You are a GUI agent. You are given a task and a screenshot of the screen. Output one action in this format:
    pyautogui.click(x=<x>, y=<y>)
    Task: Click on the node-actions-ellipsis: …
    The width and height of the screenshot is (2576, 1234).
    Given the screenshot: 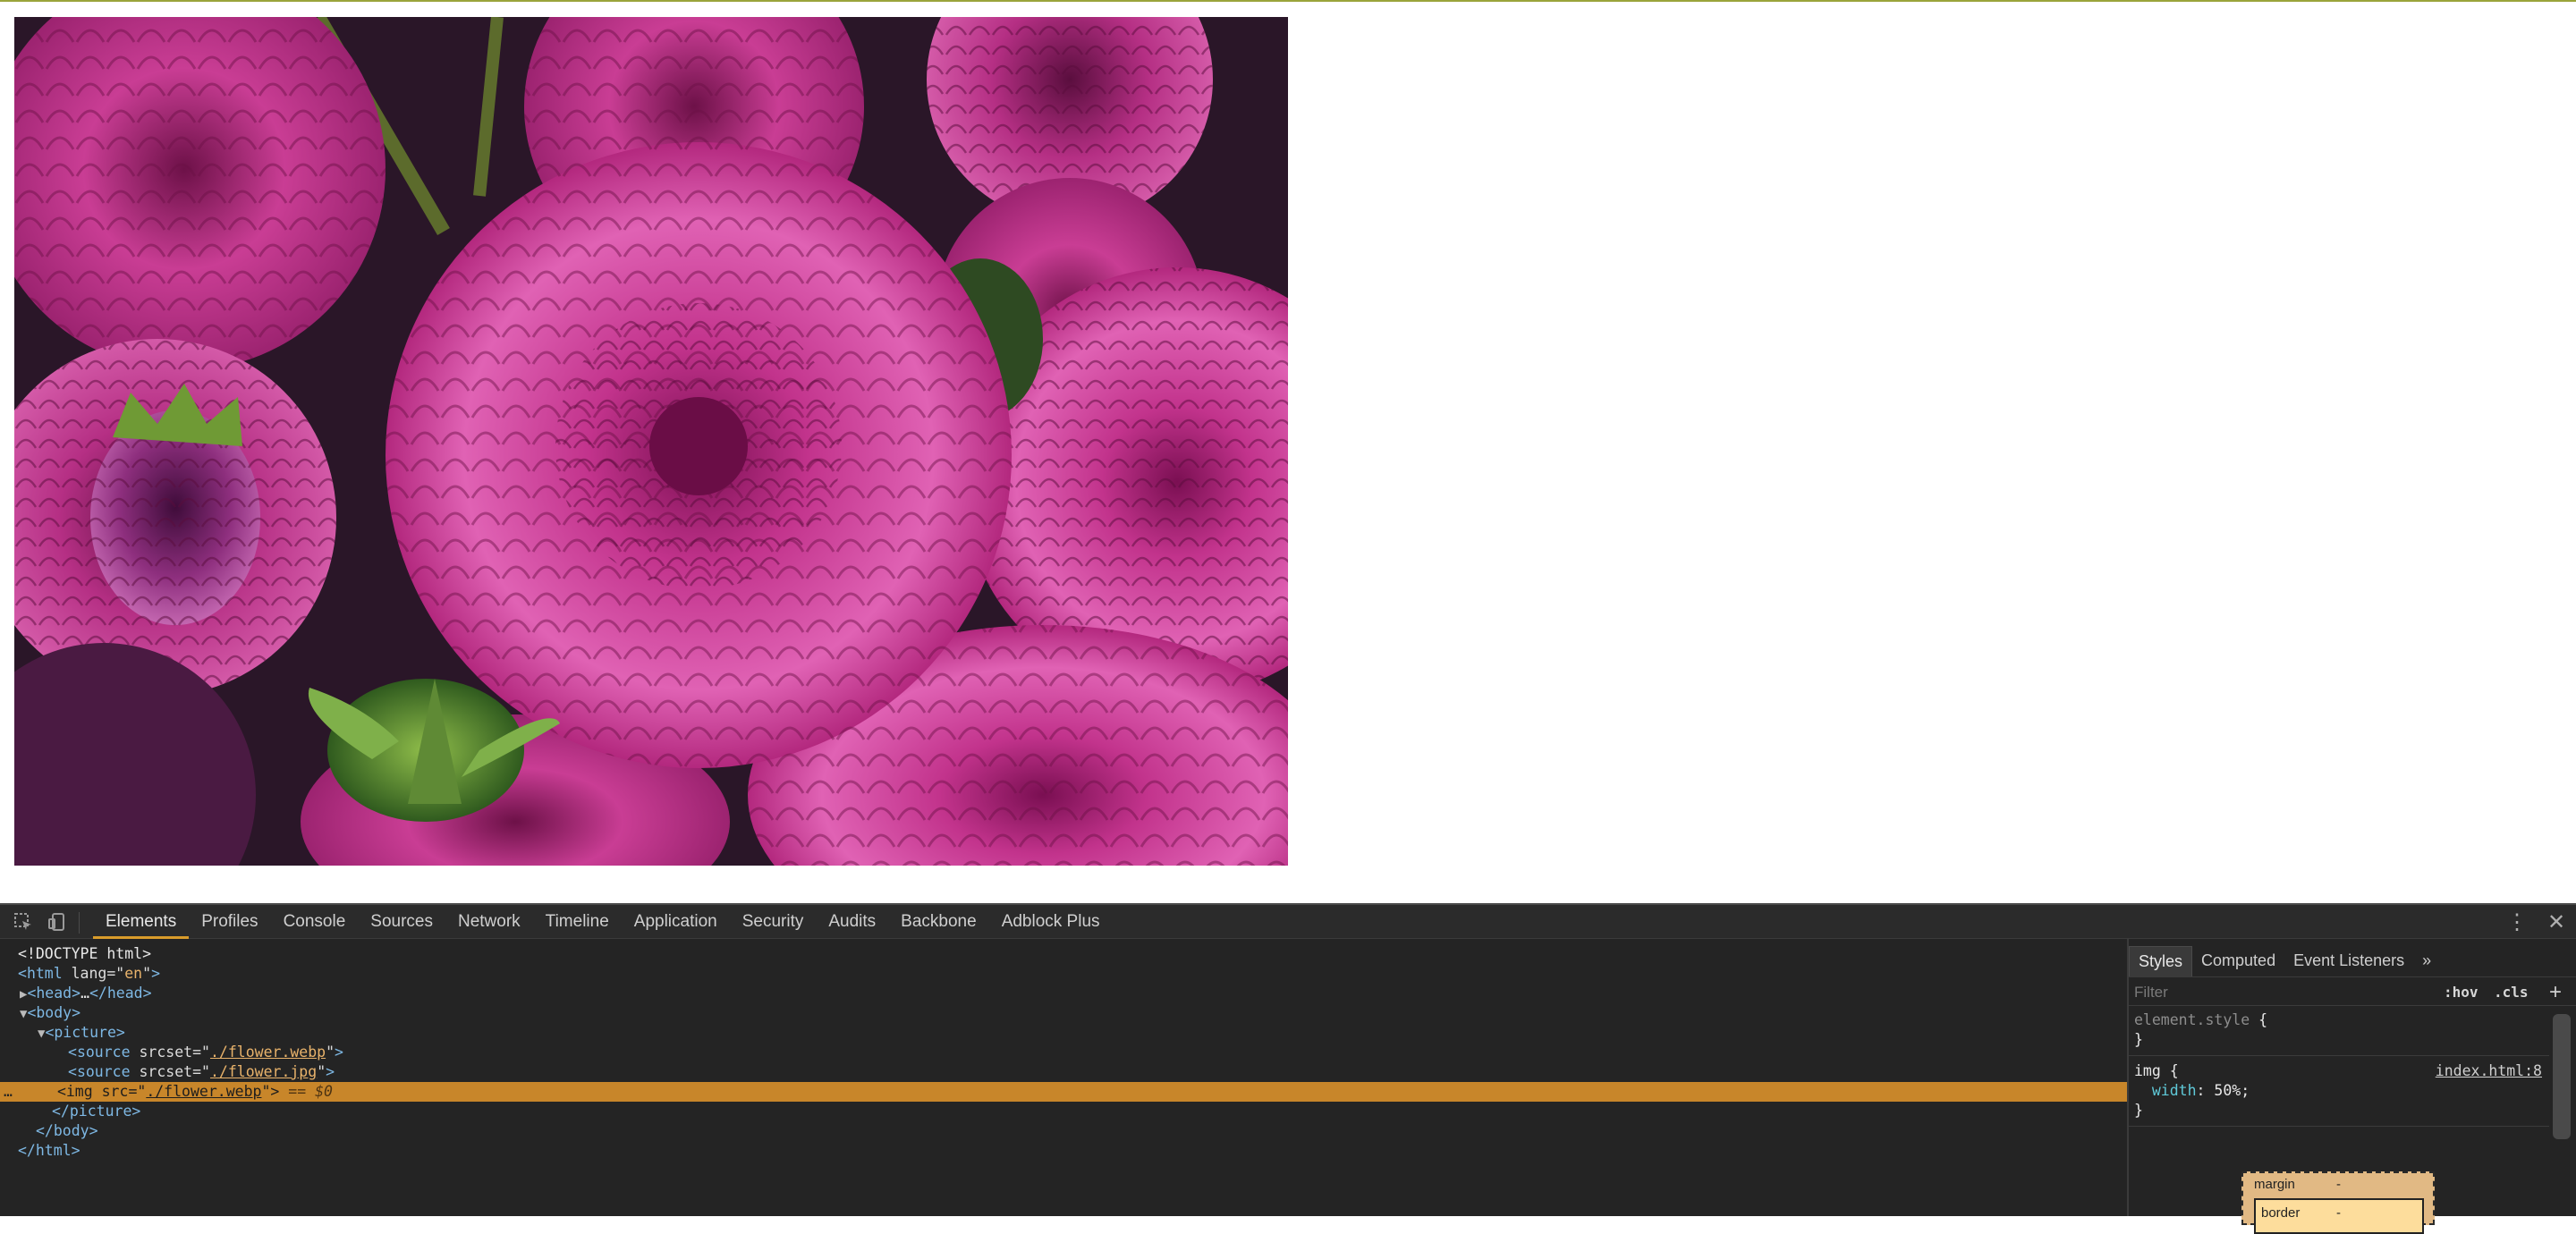 What is the action you would take?
    pyautogui.click(x=6, y=1091)
    